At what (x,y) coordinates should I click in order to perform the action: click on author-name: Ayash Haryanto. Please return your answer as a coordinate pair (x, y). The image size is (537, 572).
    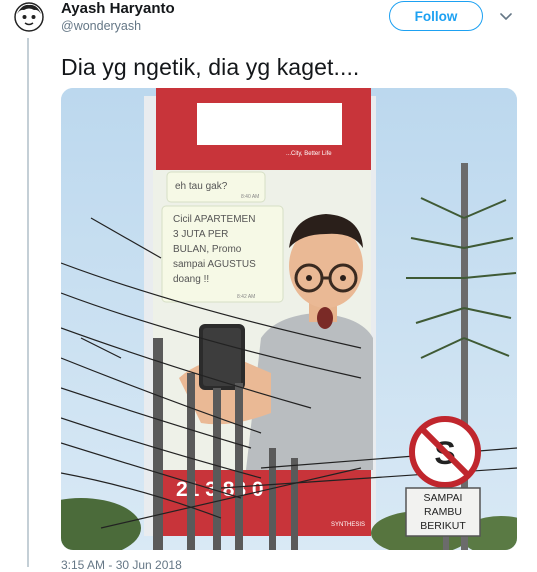
    Looking at the image, I should click on (118, 8).